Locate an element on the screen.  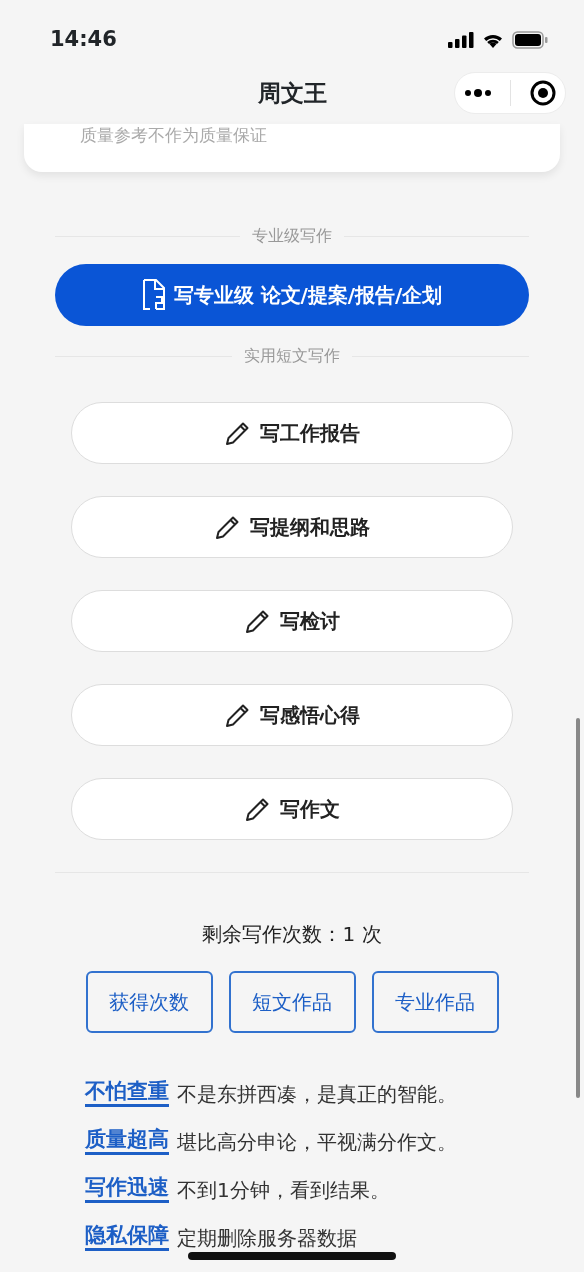
status-time: 14:46 is located at coordinates (83, 40).